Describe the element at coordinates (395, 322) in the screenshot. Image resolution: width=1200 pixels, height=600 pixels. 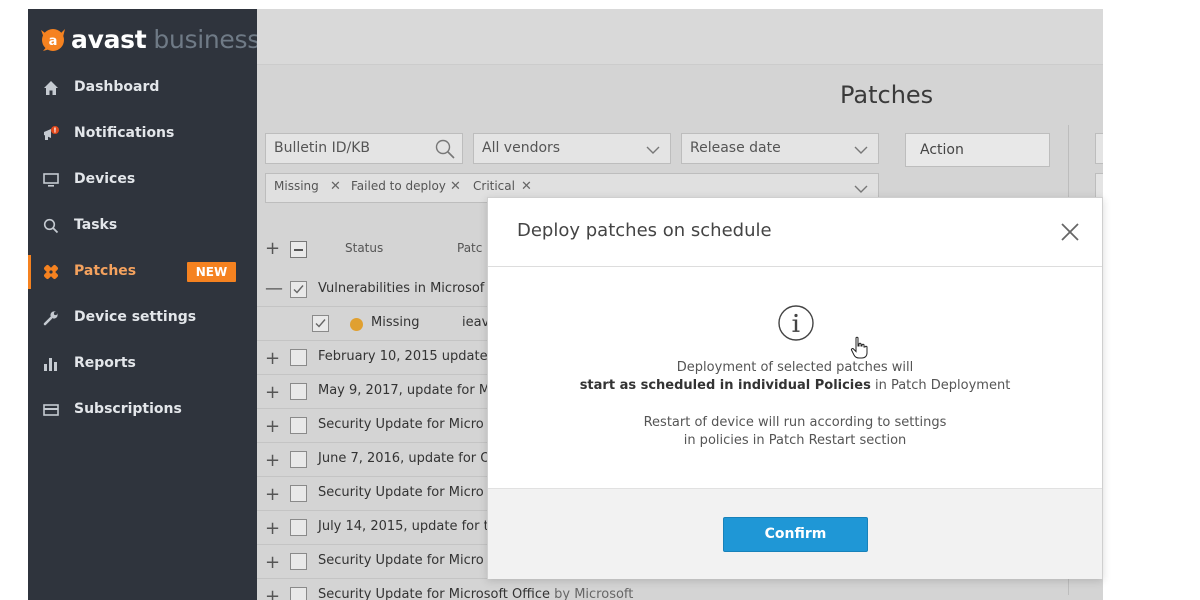
I see `row-status: Missing` at that location.